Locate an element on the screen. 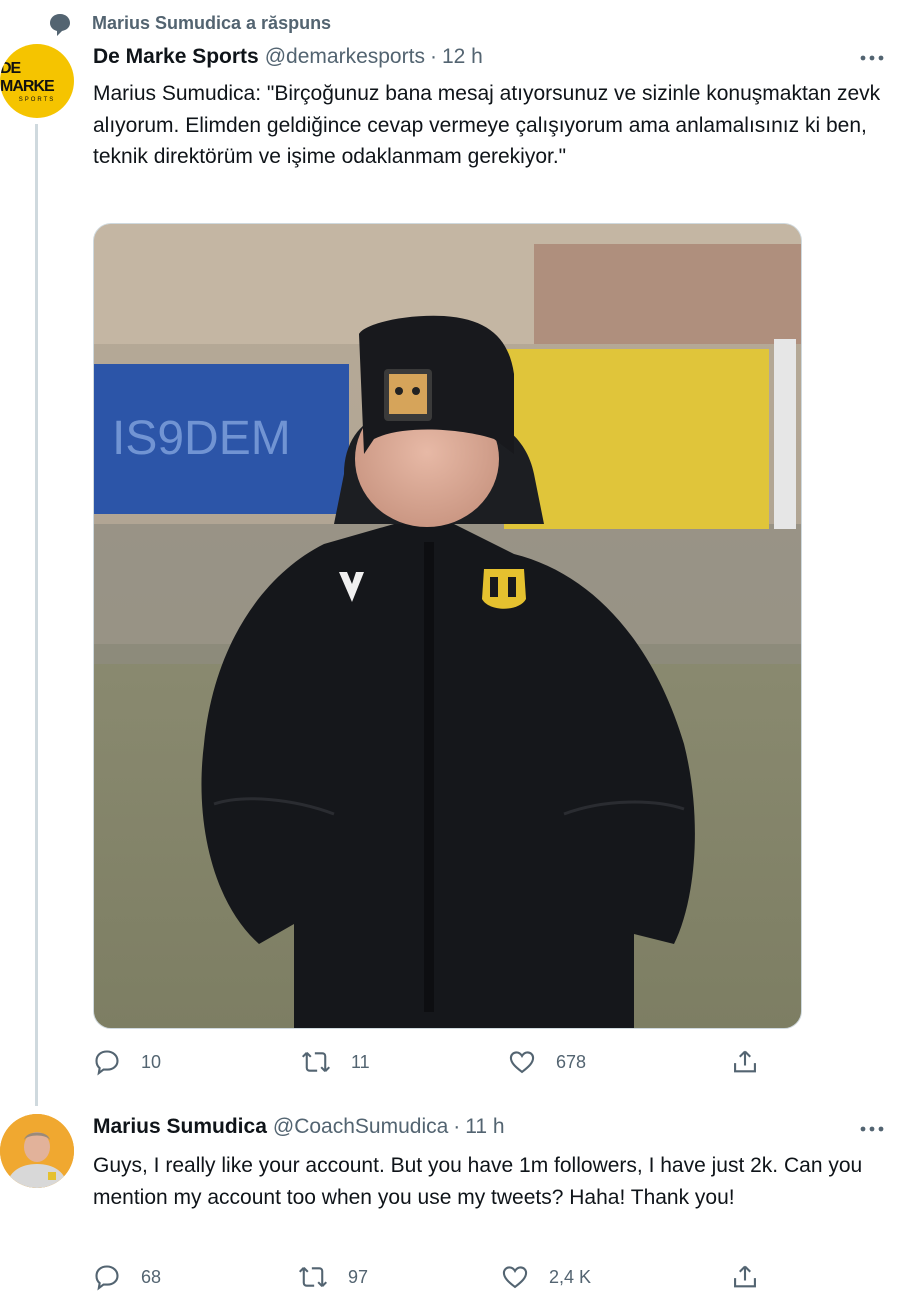 The height and width of the screenshot is (1315, 900). social-context-text: Marius Sumudica a răspuns is located at coordinates (212, 22).